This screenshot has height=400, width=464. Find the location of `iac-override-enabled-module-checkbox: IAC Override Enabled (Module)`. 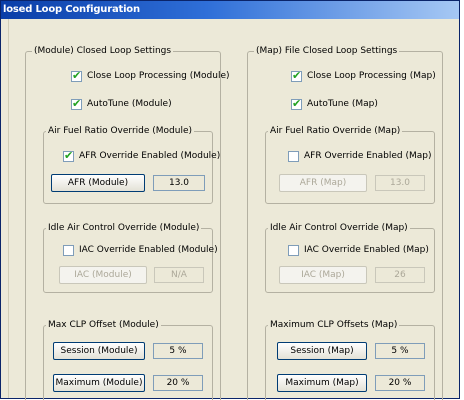

iac-override-enabled-module-checkbox: IAC Override Enabled (Module) is located at coordinates (140, 250).